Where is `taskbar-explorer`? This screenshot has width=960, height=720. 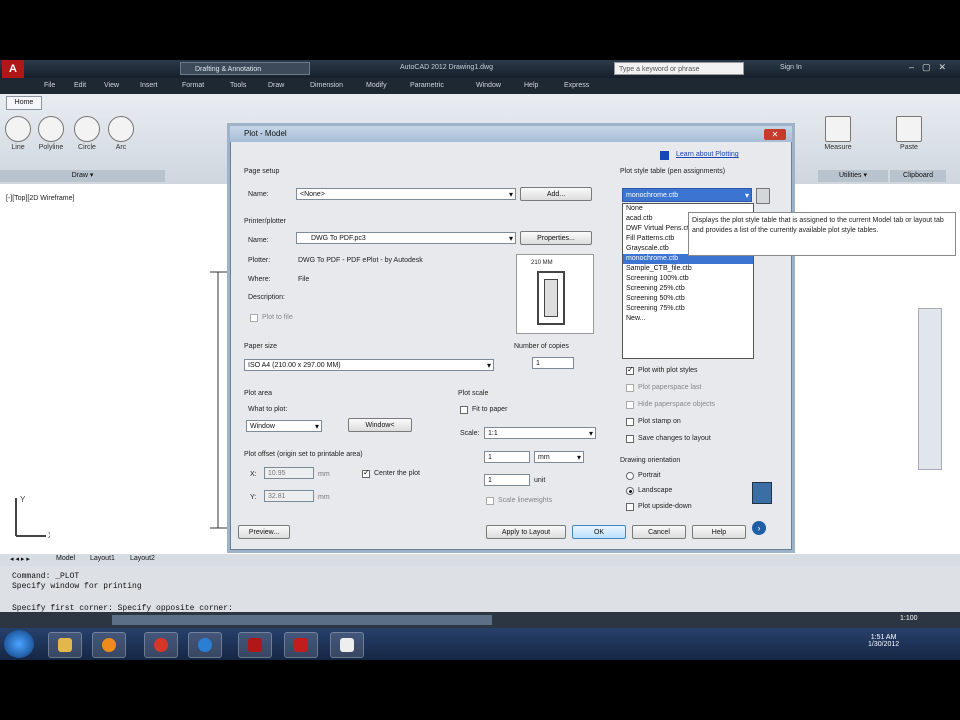 taskbar-explorer is located at coordinates (65, 645).